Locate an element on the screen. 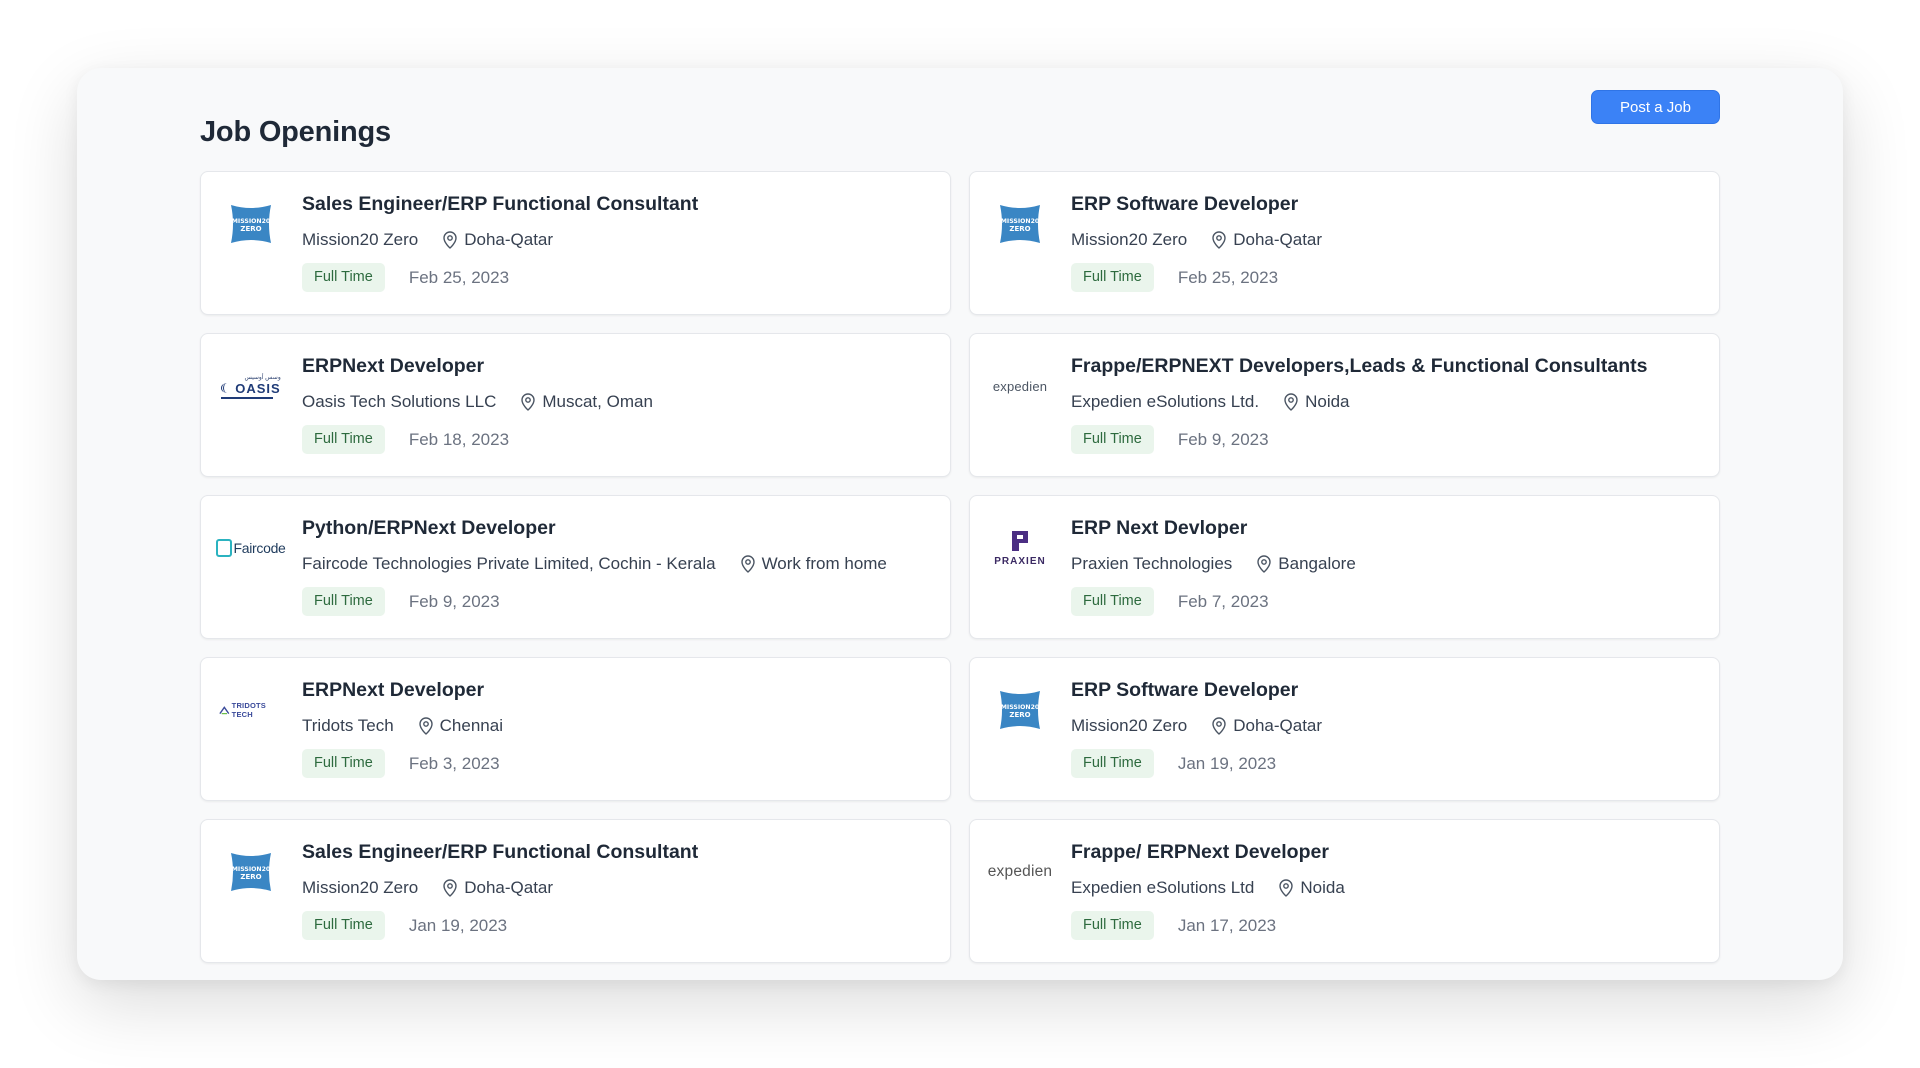 The image size is (1920, 1068). job-title: ERP Next Devloper is located at coordinates (1387, 528).